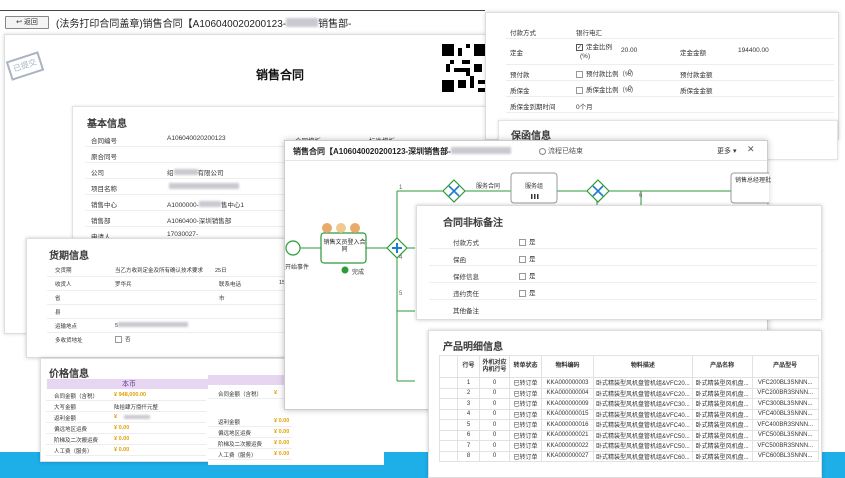 Image resolution: width=845 pixels, height=478 pixels. I want to click on close-button: ✕, so click(751, 149).